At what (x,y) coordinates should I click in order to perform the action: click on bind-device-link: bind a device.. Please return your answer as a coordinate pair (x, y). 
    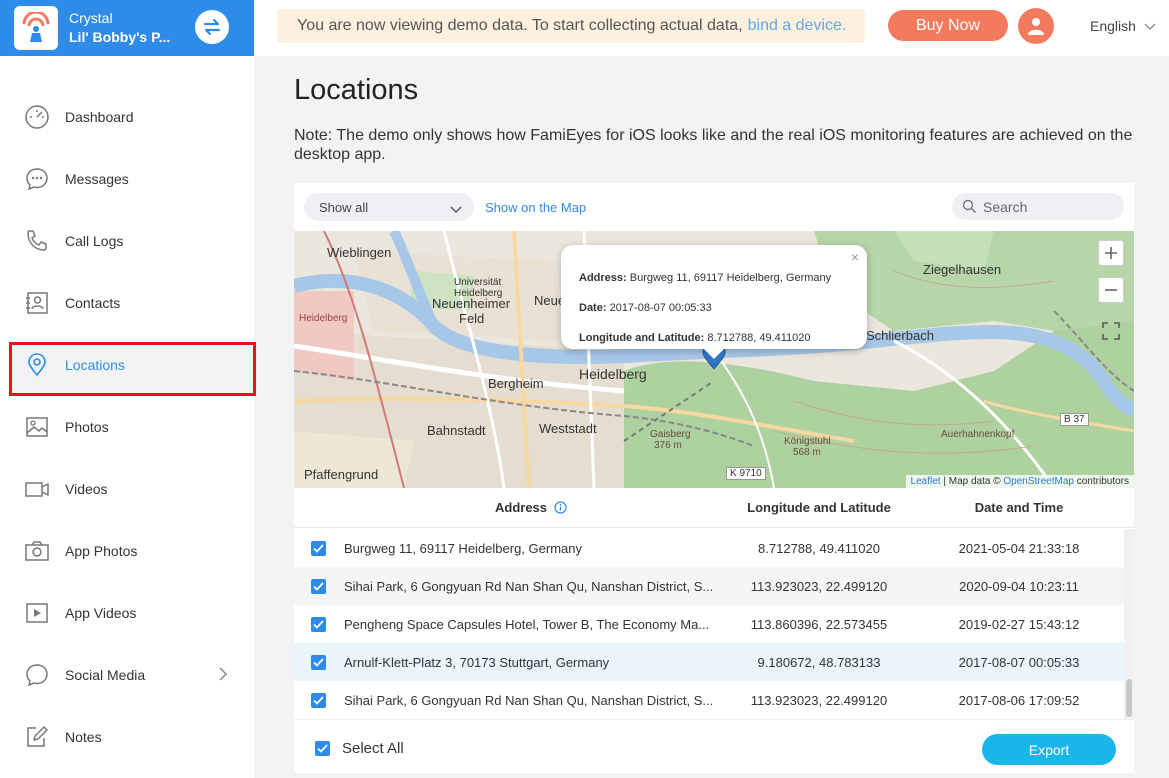
    Looking at the image, I should click on (797, 26).